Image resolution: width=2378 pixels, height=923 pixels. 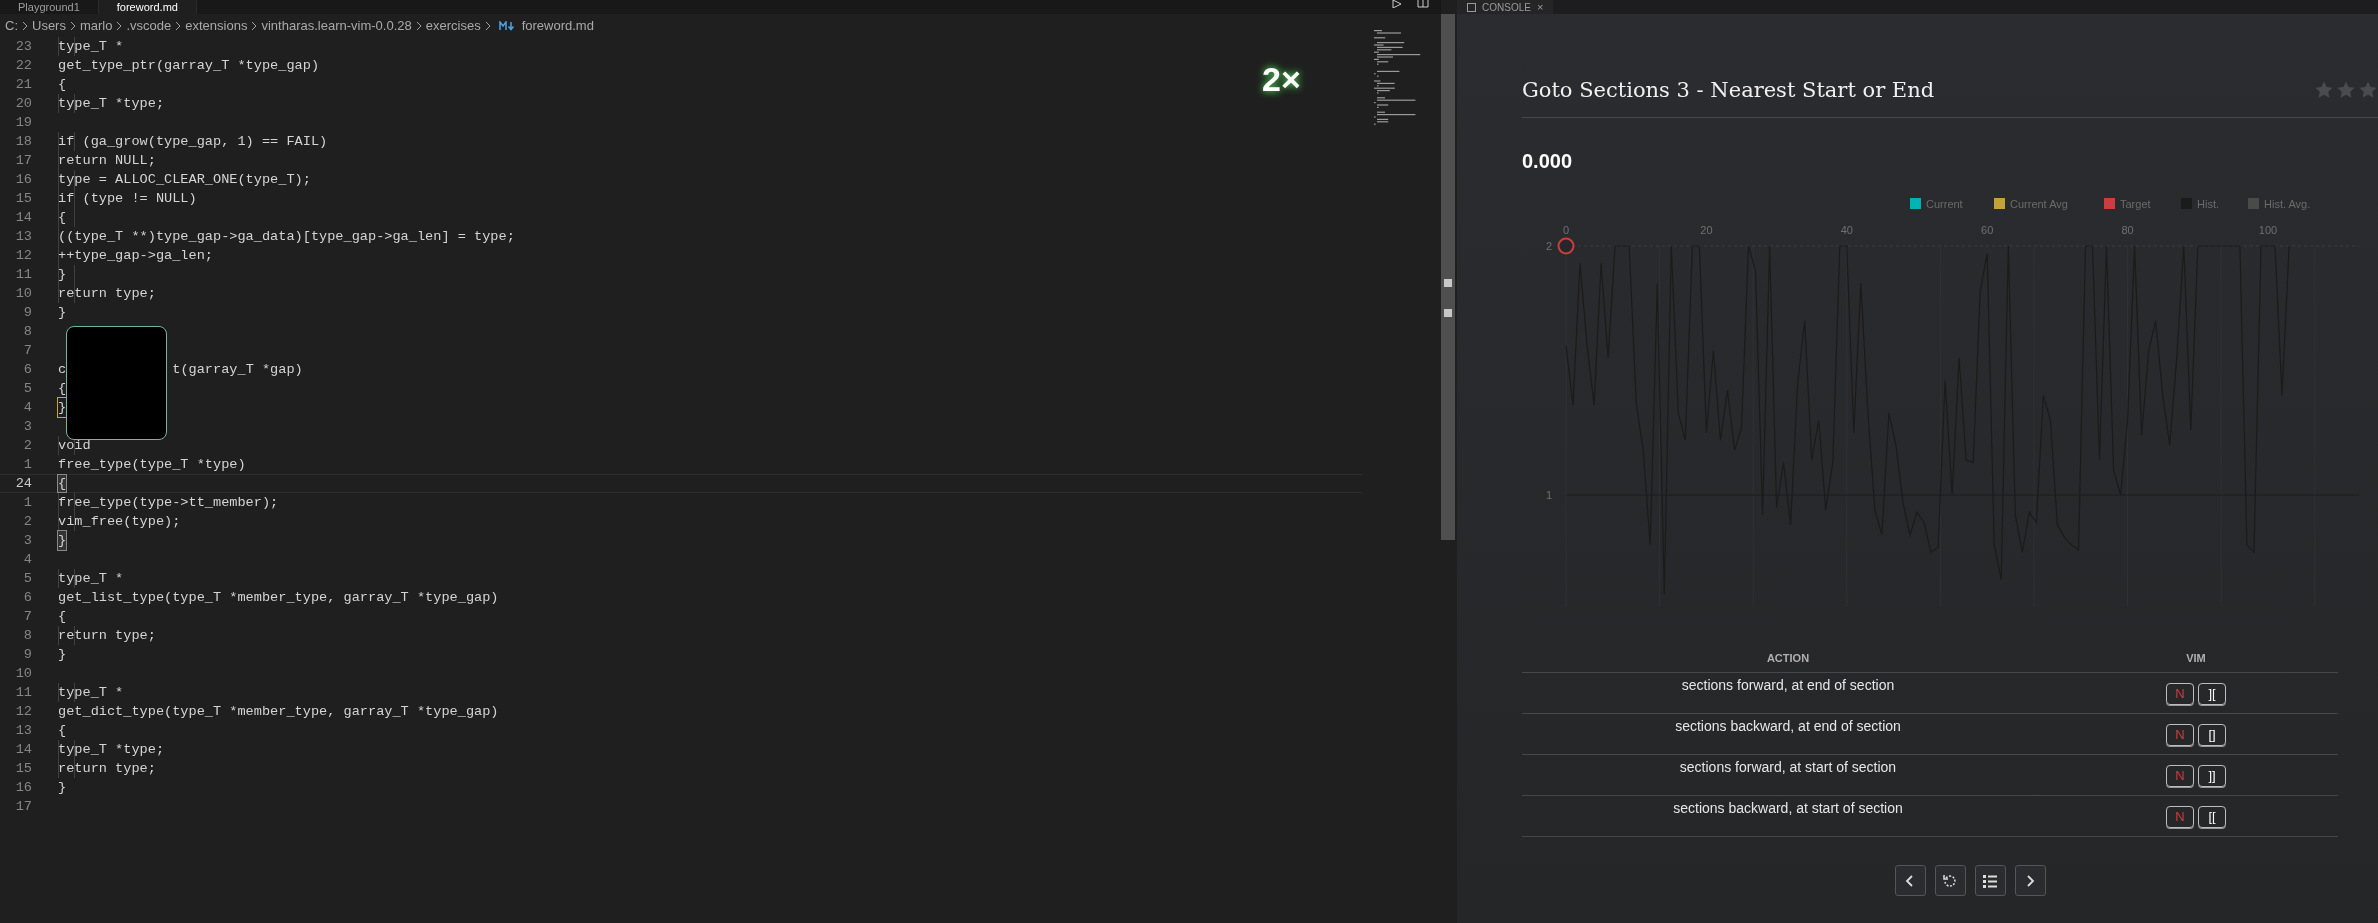 What do you see at coordinates (1728, 90) in the screenshot?
I see `exercise-title: Goto Sections 3 - Nearest Start or End` at bounding box center [1728, 90].